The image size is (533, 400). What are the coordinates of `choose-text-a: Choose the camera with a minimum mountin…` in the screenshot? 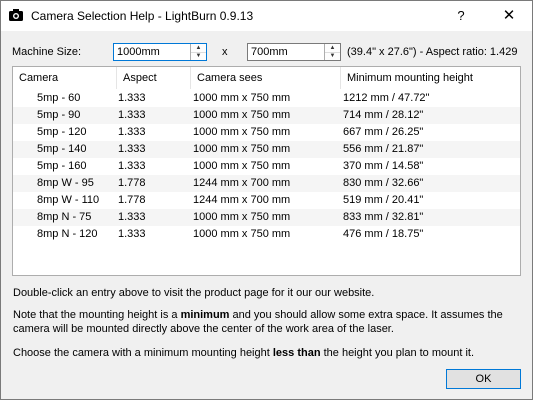 It's located at (143, 353).